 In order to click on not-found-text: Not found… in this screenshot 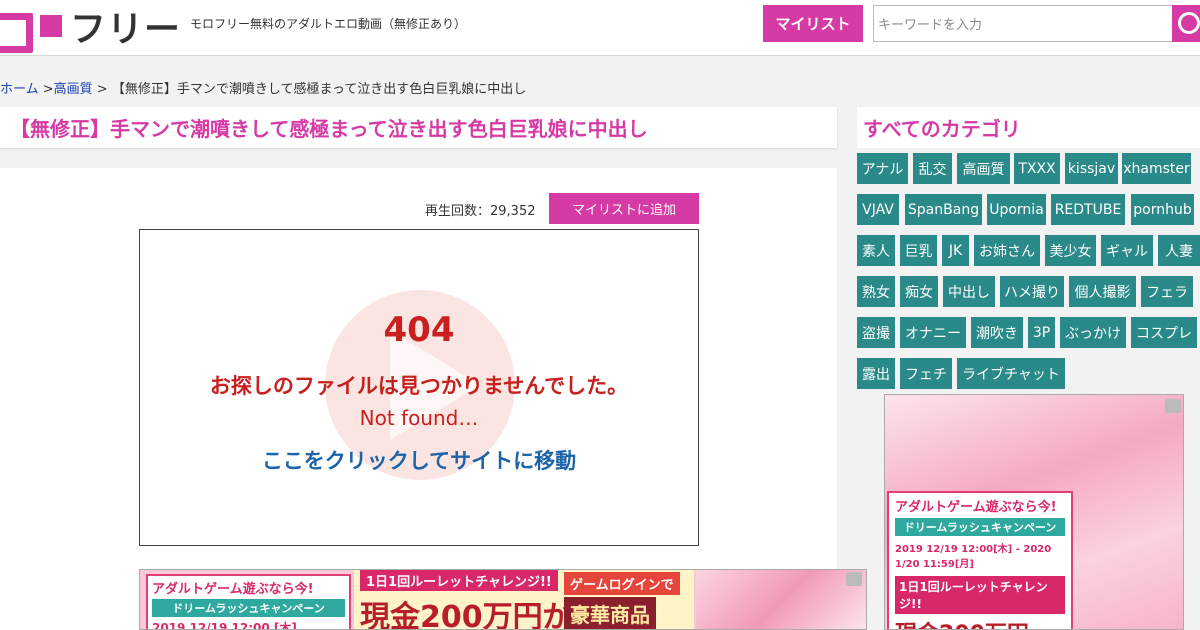, I will do `click(419, 418)`.